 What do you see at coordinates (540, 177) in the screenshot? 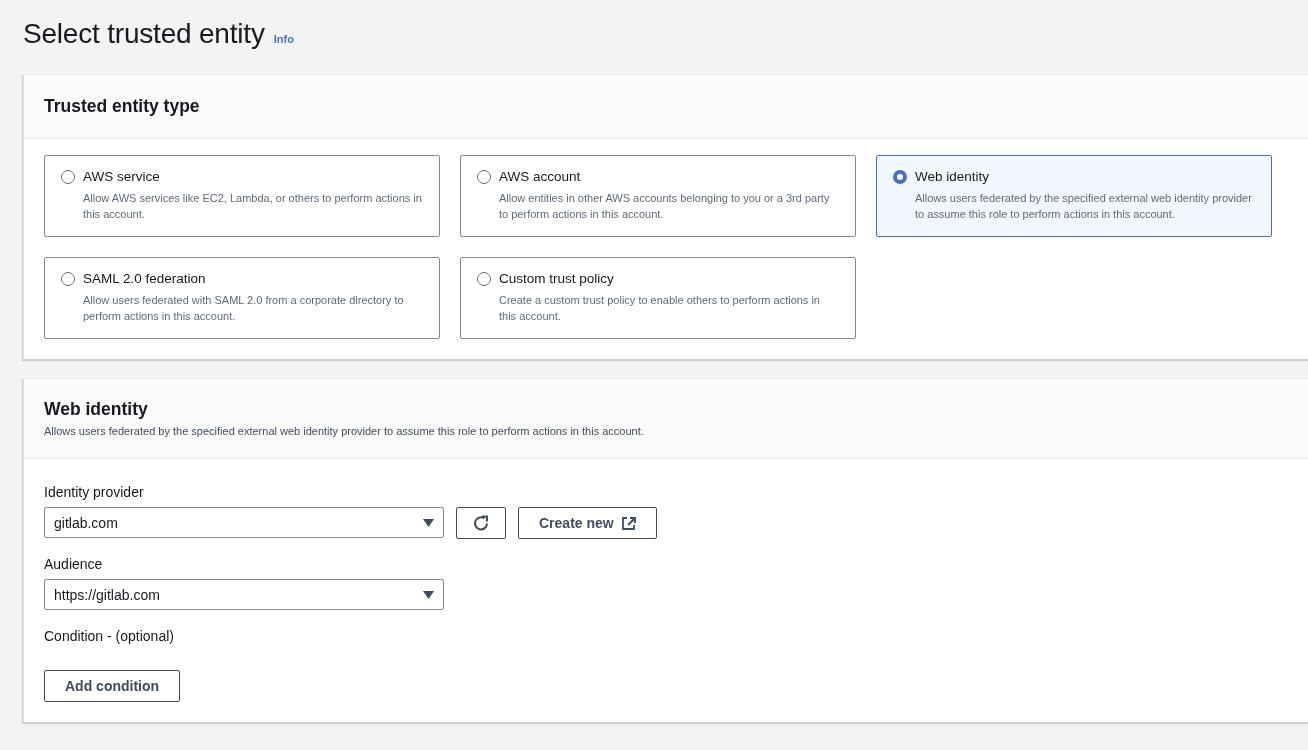
I see `option-title: AWS account` at bounding box center [540, 177].